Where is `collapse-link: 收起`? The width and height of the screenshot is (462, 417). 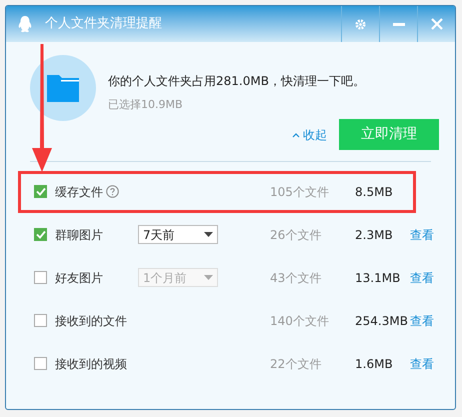
collapse-link: 收起 is located at coordinates (309, 135).